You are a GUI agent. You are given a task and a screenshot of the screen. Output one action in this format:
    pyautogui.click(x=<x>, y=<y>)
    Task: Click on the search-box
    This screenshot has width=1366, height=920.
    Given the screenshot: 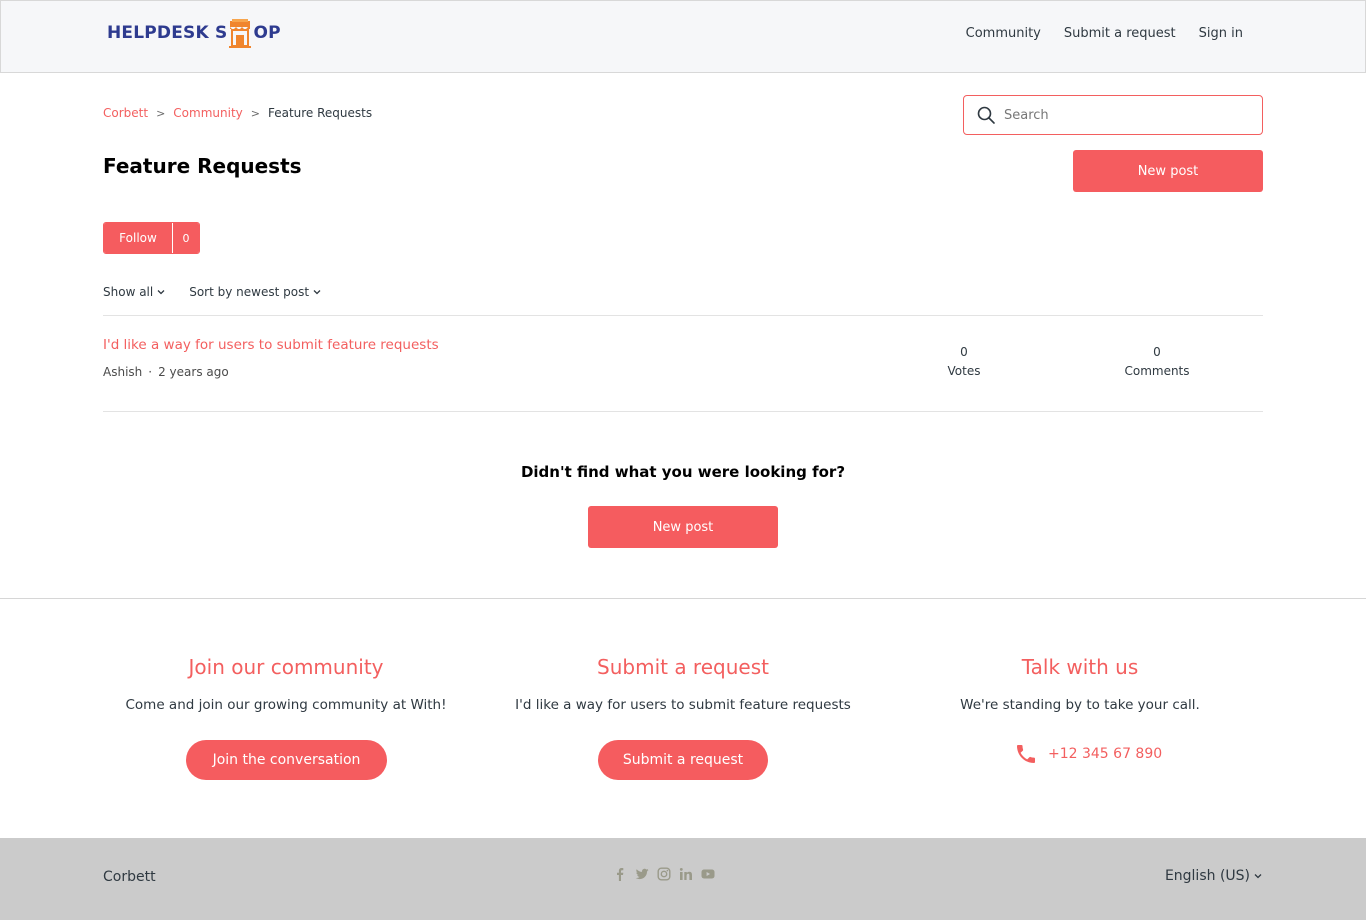 What is the action you would take?
    pyautogui.click(x=1113, y=115)
    